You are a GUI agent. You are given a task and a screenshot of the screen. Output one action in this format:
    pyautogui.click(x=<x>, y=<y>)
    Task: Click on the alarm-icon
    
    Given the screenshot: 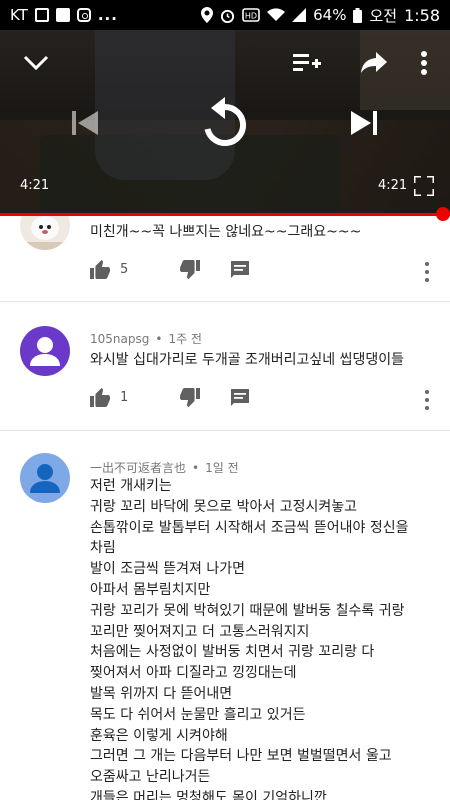 What is the action you would take?
    pyautogui.click(x=228, y=16)
    